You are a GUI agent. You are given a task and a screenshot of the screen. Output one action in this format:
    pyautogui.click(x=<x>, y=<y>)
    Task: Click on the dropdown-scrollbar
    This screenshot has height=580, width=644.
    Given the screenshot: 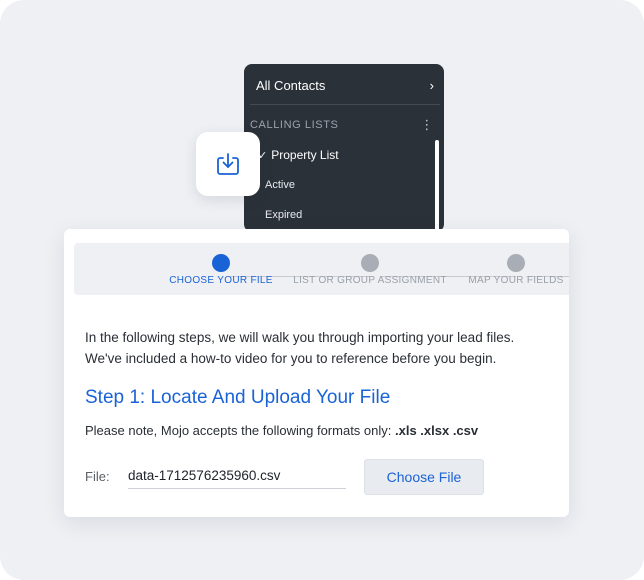 What is the action you would take?
    pyautogui.click(x=437, y=186)
    